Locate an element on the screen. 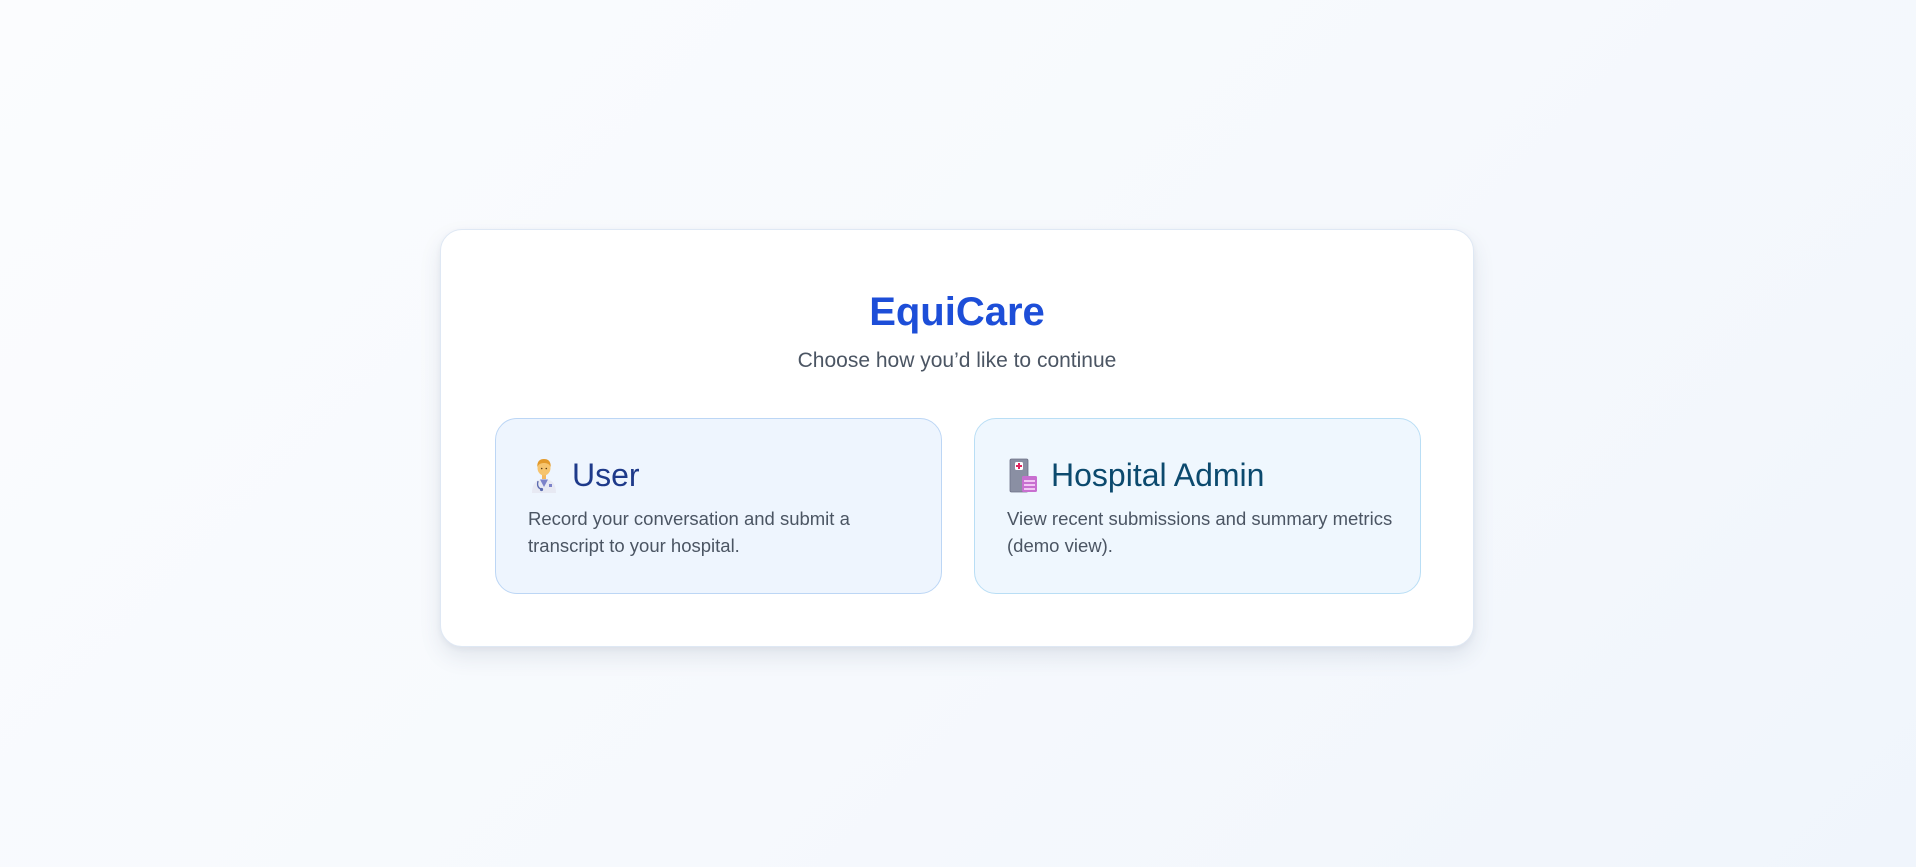 Image resolution: width=1916 pixels, height=867 pixels. user-option-header: User is located at coordinates (584, 475).